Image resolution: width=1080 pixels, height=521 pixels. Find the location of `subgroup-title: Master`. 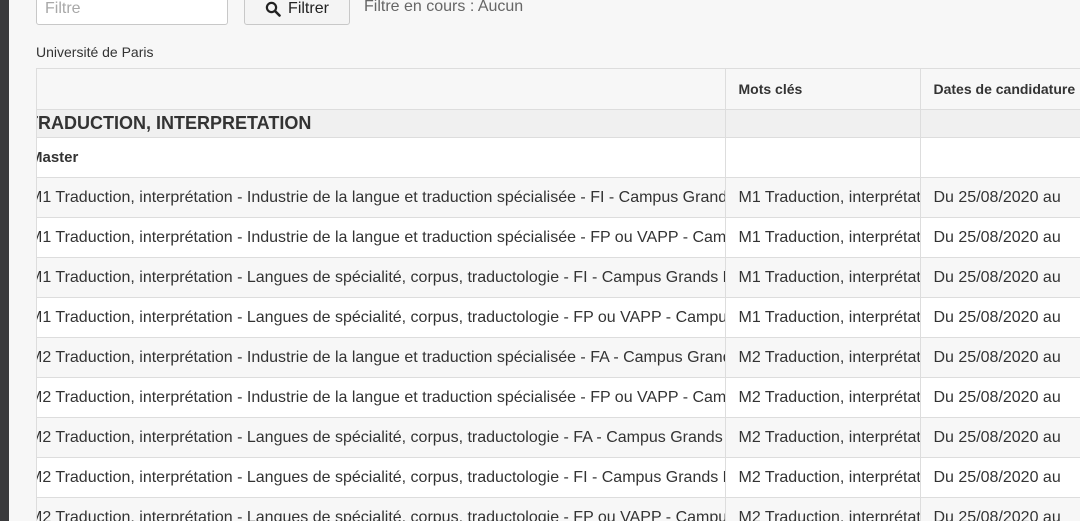

subgroup-title: Master is located at coordinates (381, 157).